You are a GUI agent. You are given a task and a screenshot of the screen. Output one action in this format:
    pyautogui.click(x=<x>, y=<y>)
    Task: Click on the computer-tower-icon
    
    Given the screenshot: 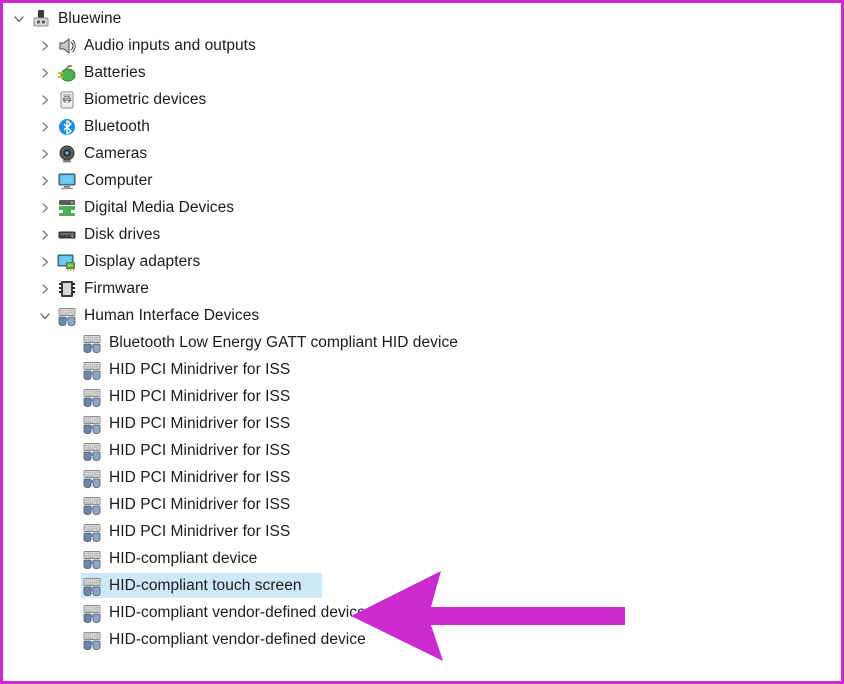 What is the action you would take?
    pyautogui.click(x=41, y=19)
    